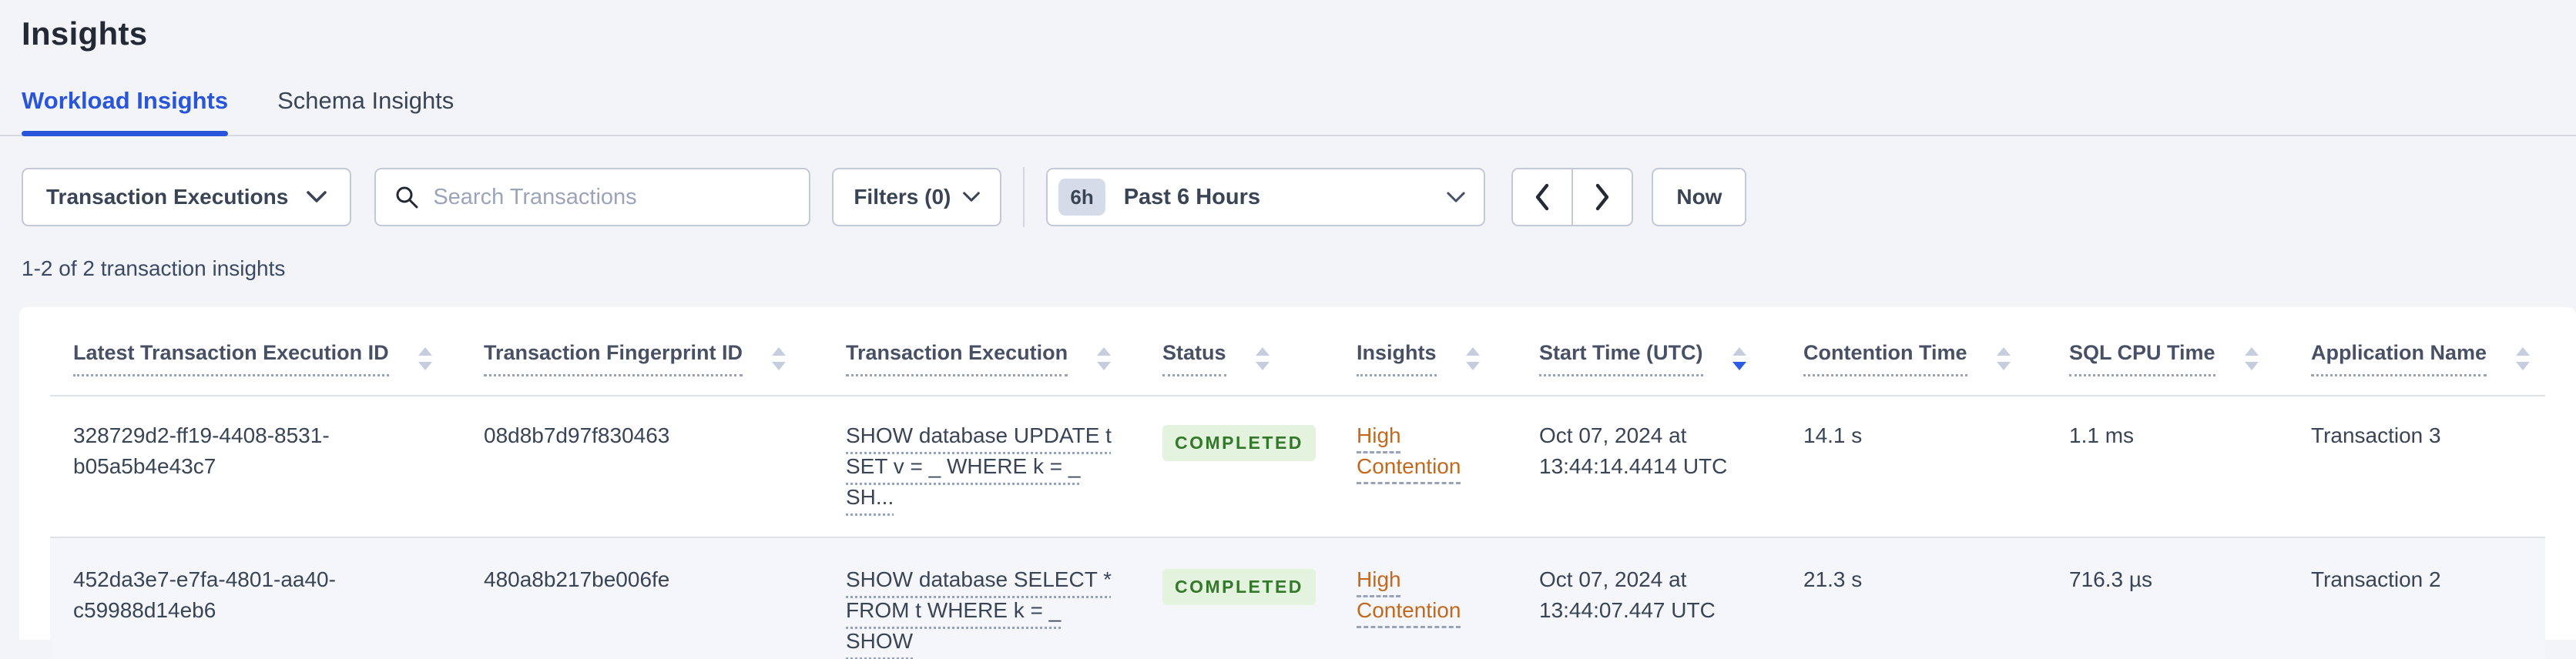 This screenshot has height=659, width=2576. What do you see at coordinates (255, 351) in the screenshot?
I see `column-header-latest-execution-id: Latest Transaction Execution ID` at bounding box center [255, 351].